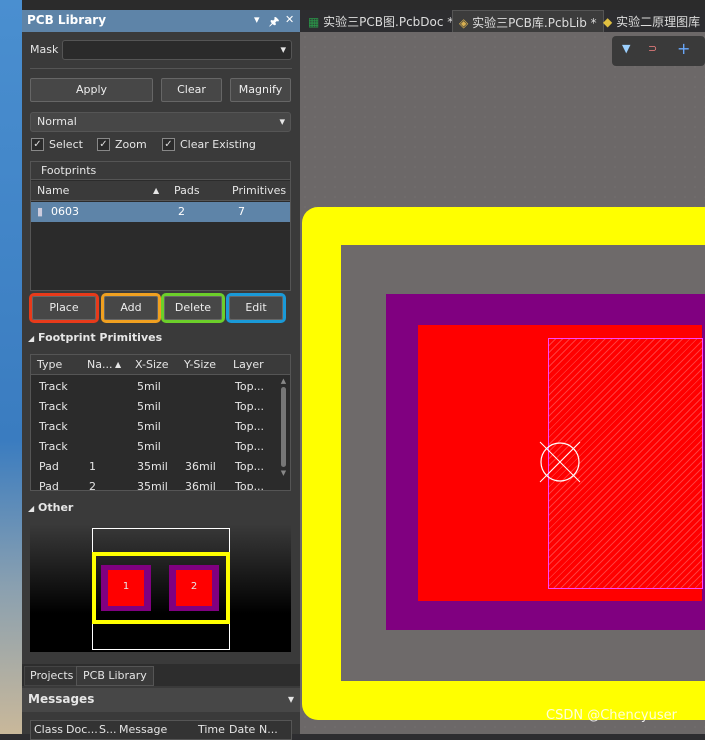  I want to click on panel-menu-icon: ▾, so click(257, 19).